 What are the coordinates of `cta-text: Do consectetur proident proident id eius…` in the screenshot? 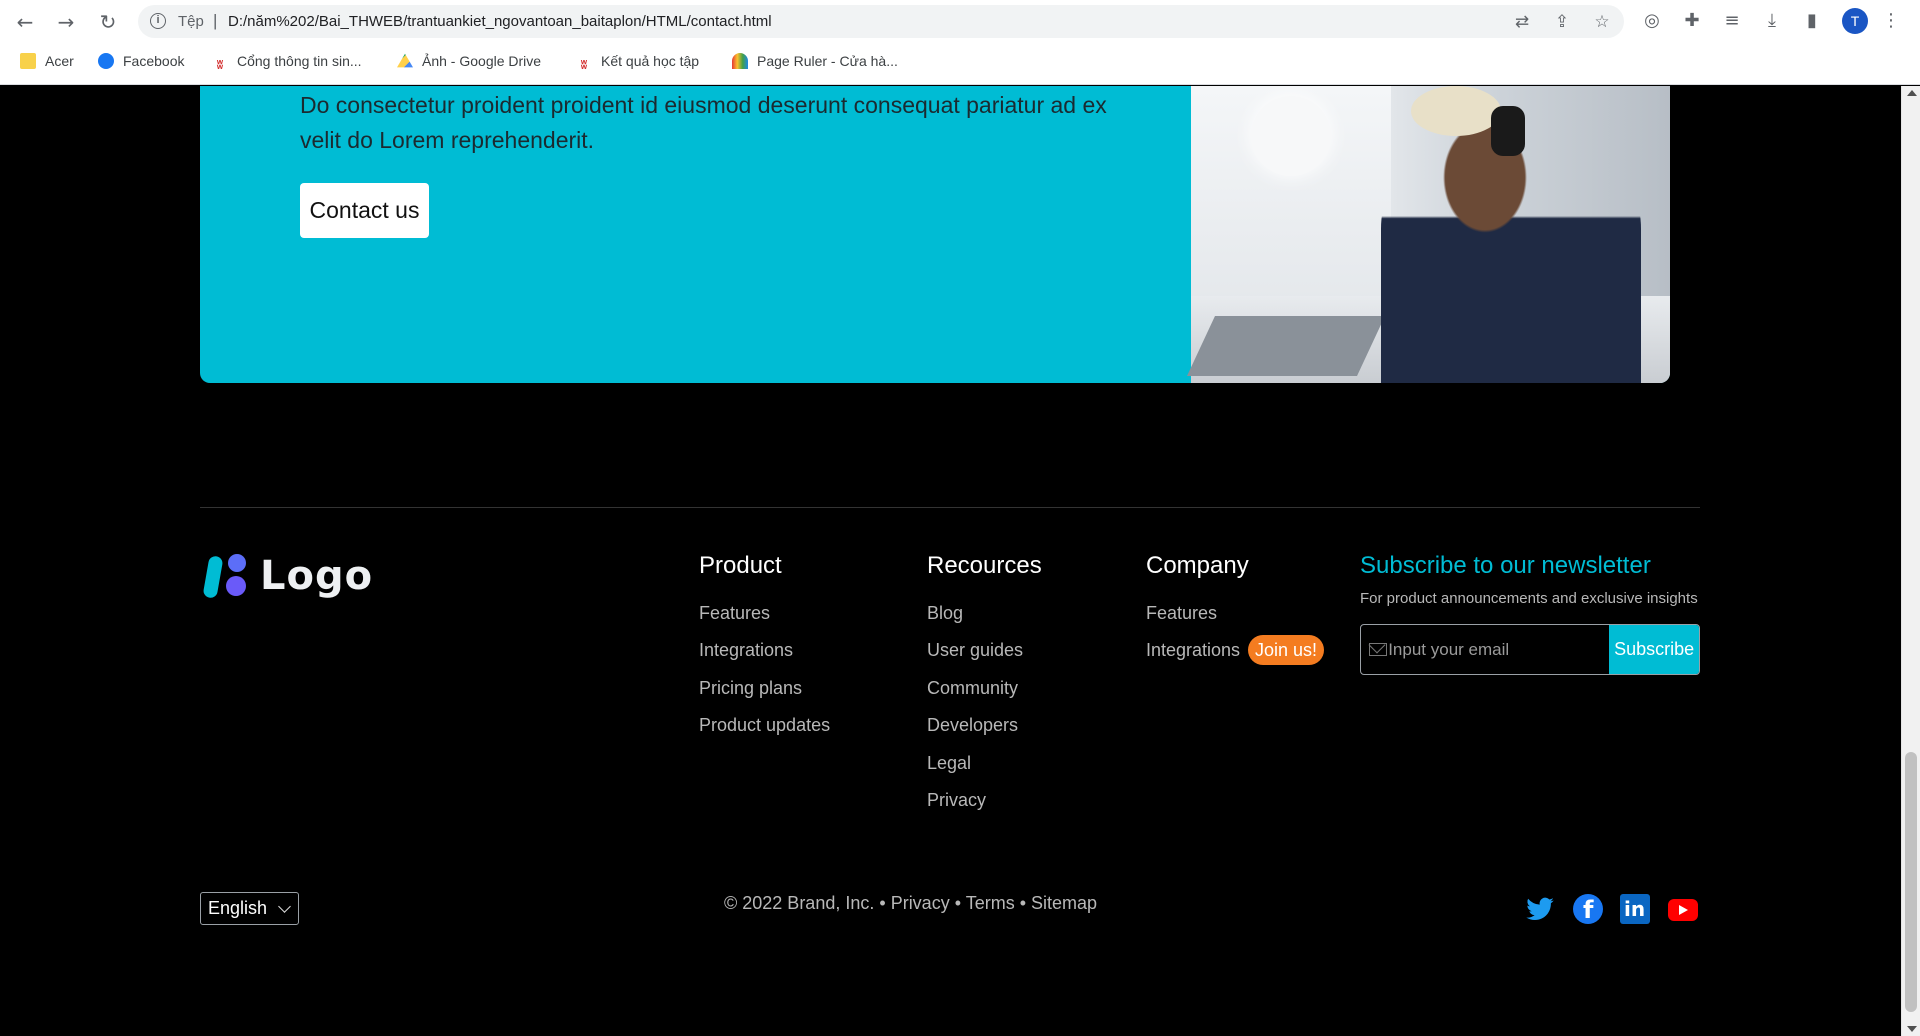 It's located at (703, 122).